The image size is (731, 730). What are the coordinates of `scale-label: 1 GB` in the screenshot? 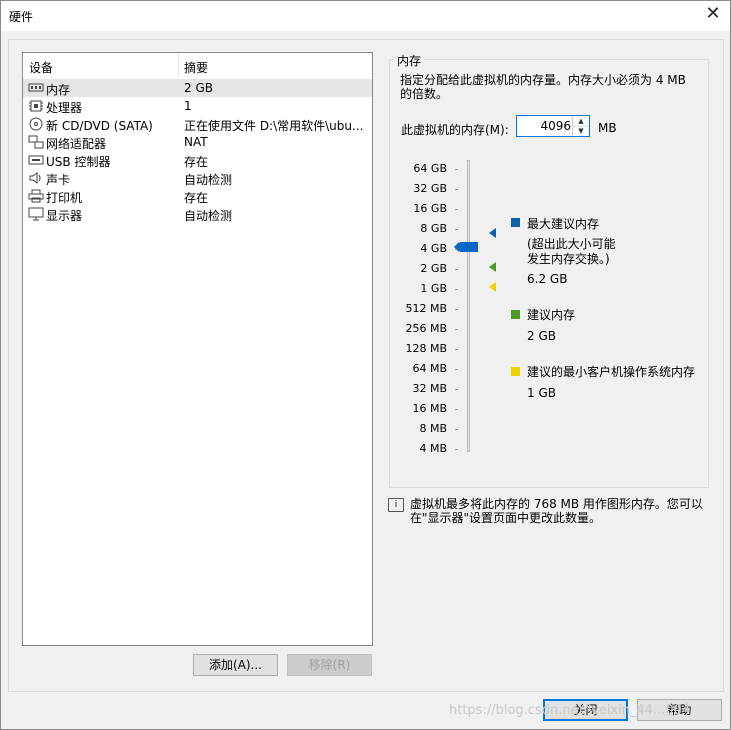 It's located at (433, 288).